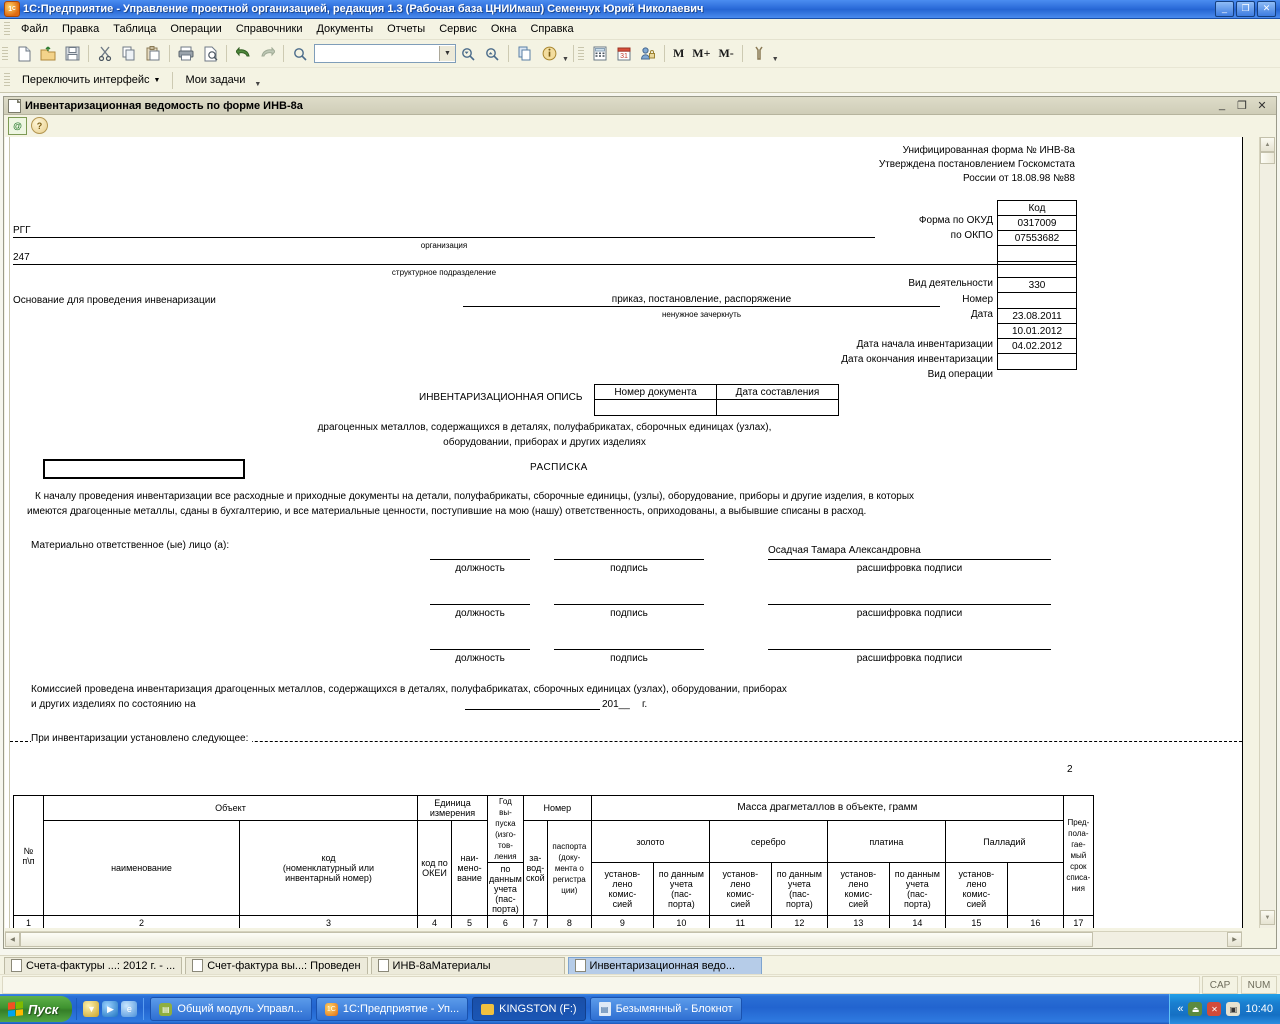  Describe the element at coordinates (1195, 1009) in the screenshot. I see `safely-remove-icon: ⏏` at that location.